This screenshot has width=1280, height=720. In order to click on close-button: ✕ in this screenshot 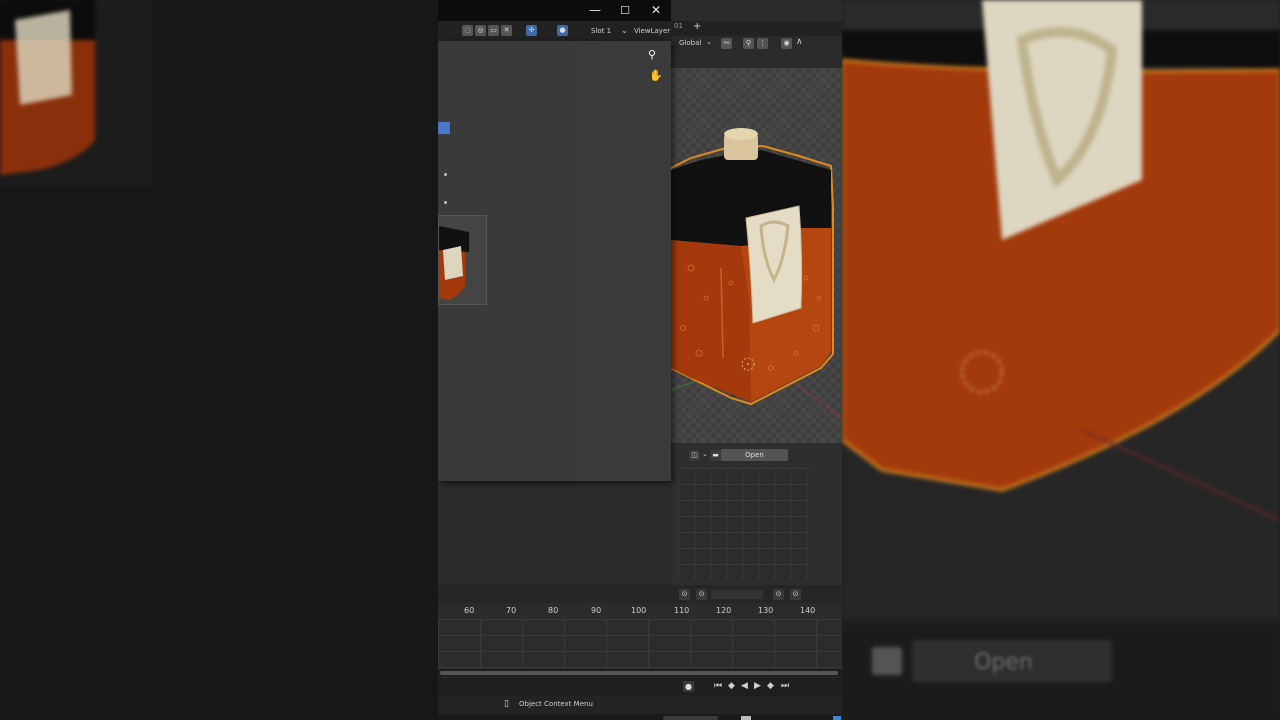, I will do `click(656, 10)`.